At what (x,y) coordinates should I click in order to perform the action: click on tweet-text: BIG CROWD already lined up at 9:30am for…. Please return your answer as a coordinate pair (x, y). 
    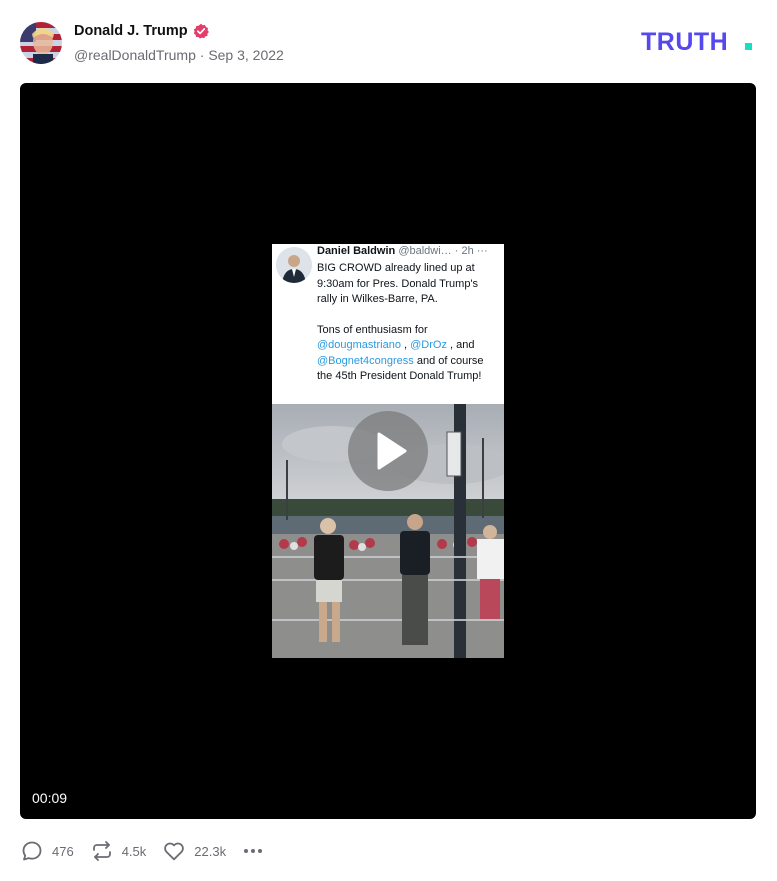
    Looking at the image, I should click on (409, 330).